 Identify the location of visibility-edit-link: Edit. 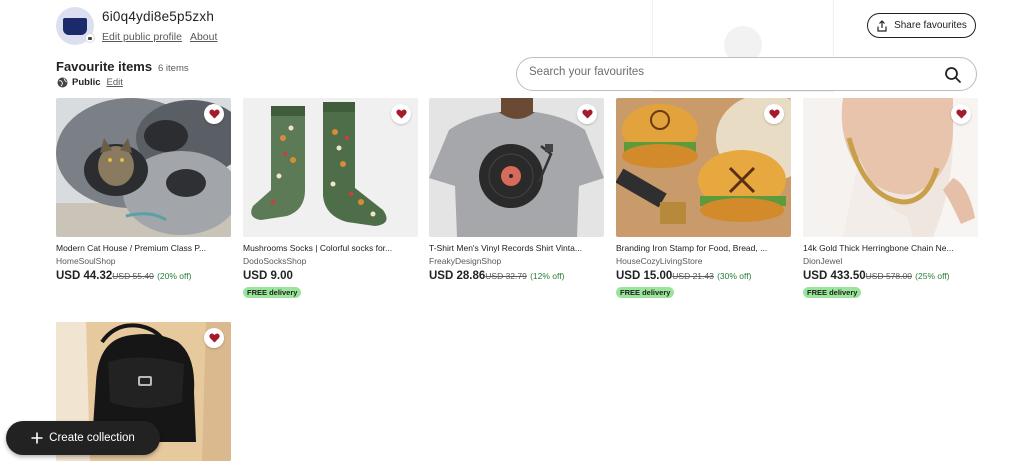
(115, 82).